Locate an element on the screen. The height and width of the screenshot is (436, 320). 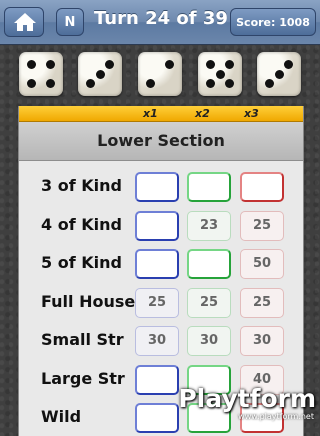
watermark-url: www.playtform.net is located at coordinates (276, 416).